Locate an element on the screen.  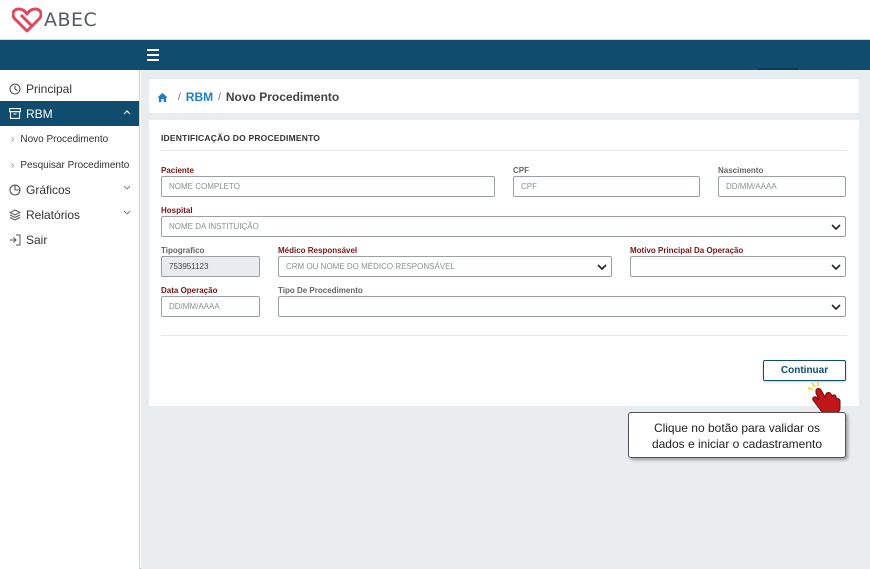
dashboard-icon is located at coordinates (15, 89).